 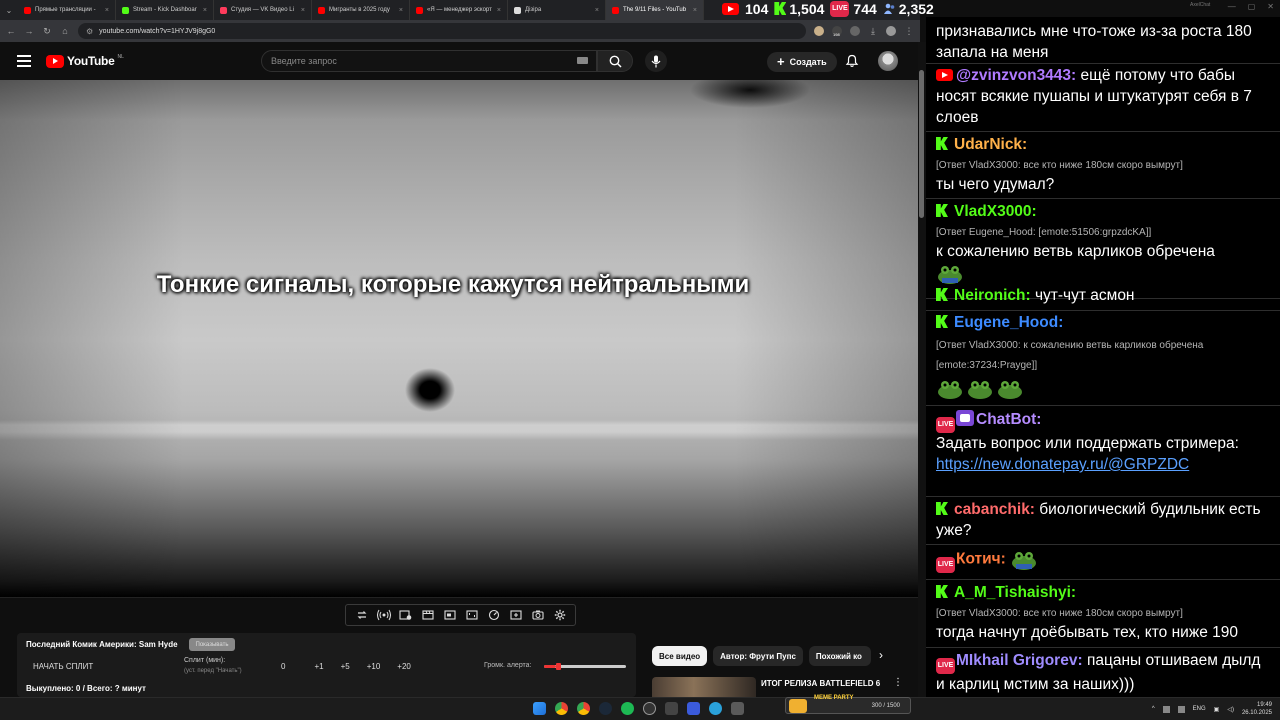 I want to click on volume-icon: ◁), so click(x=1230, y=709).